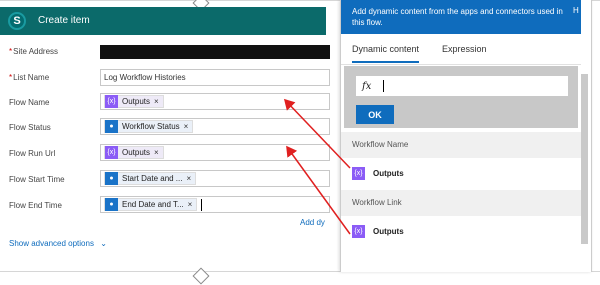 Image resolution: width=600 pixels, height=285 pixels. I want to click on show-advanced-label: Show advanced options, so click(51, 243).